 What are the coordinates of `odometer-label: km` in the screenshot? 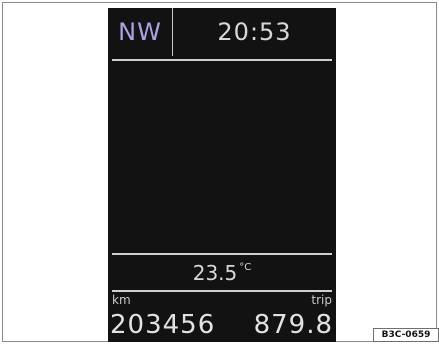 It's located at (121, 300).